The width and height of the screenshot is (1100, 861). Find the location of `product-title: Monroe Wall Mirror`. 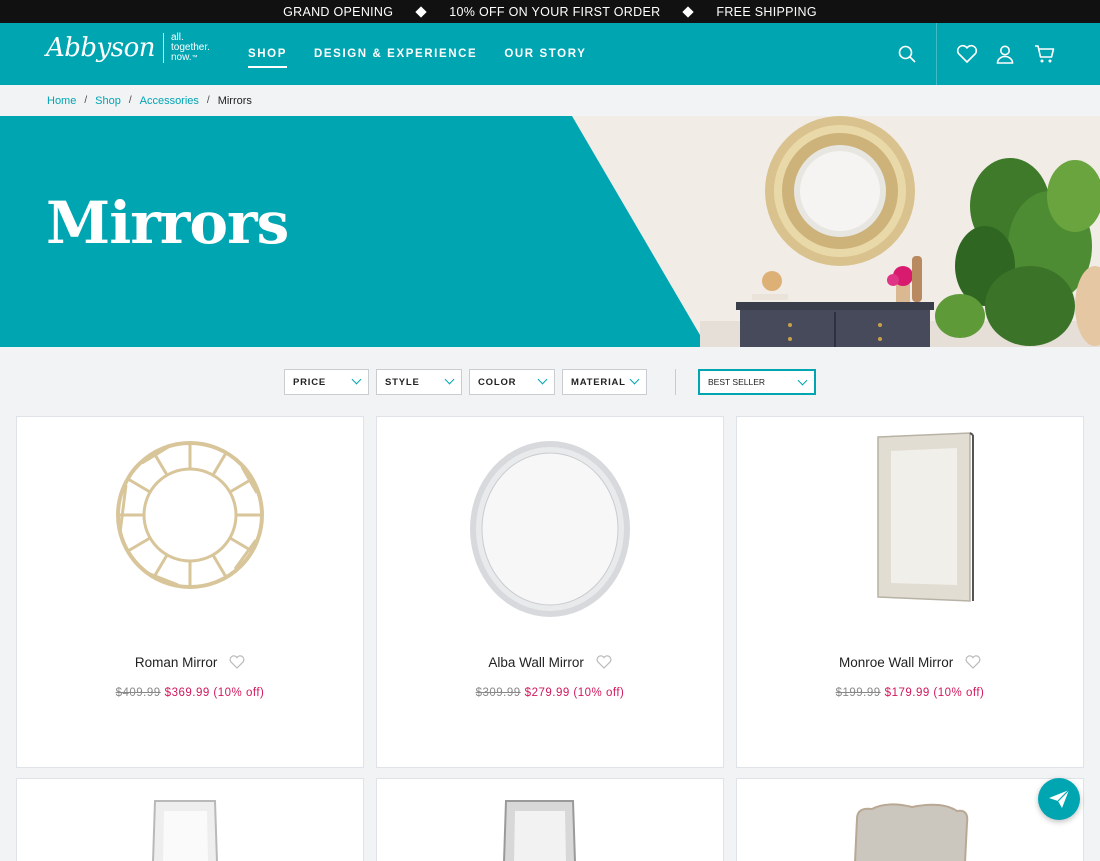

product-title: Monroe Wall Mirror is located at coordinates (896, 662).